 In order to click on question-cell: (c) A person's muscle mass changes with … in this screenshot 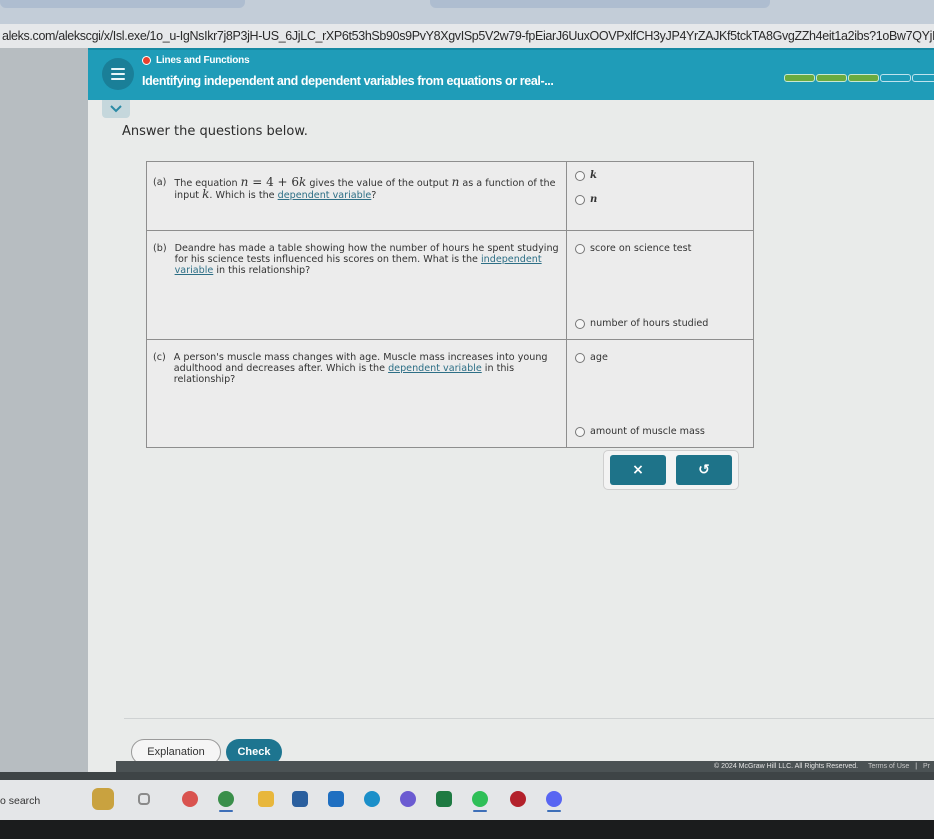, I will do `click(356, 393)`.